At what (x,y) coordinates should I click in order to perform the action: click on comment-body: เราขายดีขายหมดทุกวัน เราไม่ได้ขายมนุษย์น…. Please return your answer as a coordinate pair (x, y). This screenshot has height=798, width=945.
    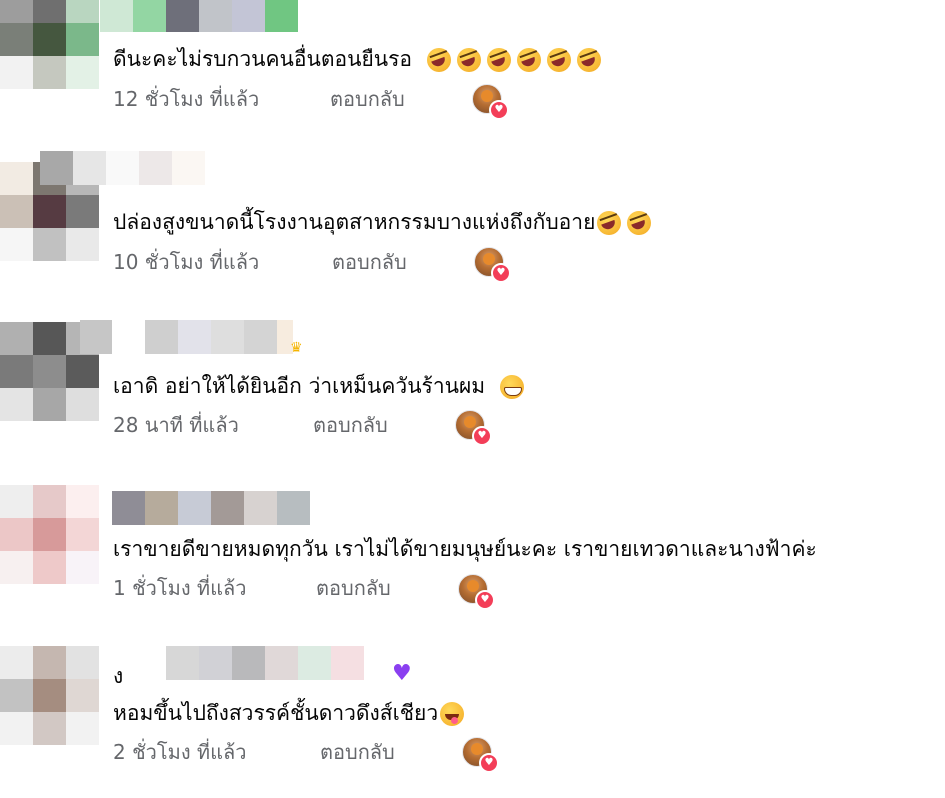
    Looking at the image, I should click on (465, 549).